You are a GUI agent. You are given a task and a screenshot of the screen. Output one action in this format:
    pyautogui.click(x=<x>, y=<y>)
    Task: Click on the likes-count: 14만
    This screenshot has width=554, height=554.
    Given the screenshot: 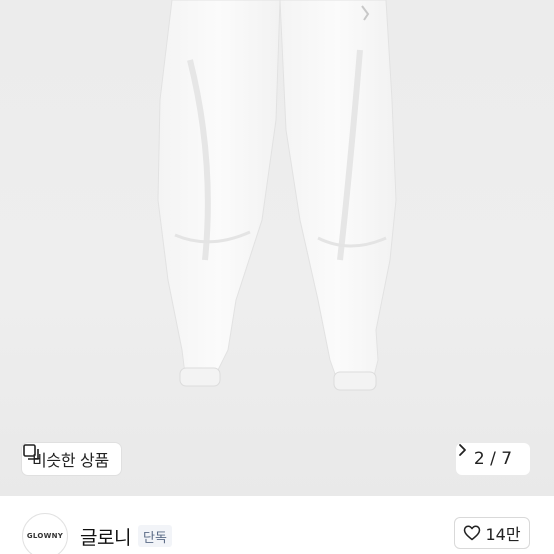 What is the action you would take?
    pyautogui.click(x=503, y=534)
    